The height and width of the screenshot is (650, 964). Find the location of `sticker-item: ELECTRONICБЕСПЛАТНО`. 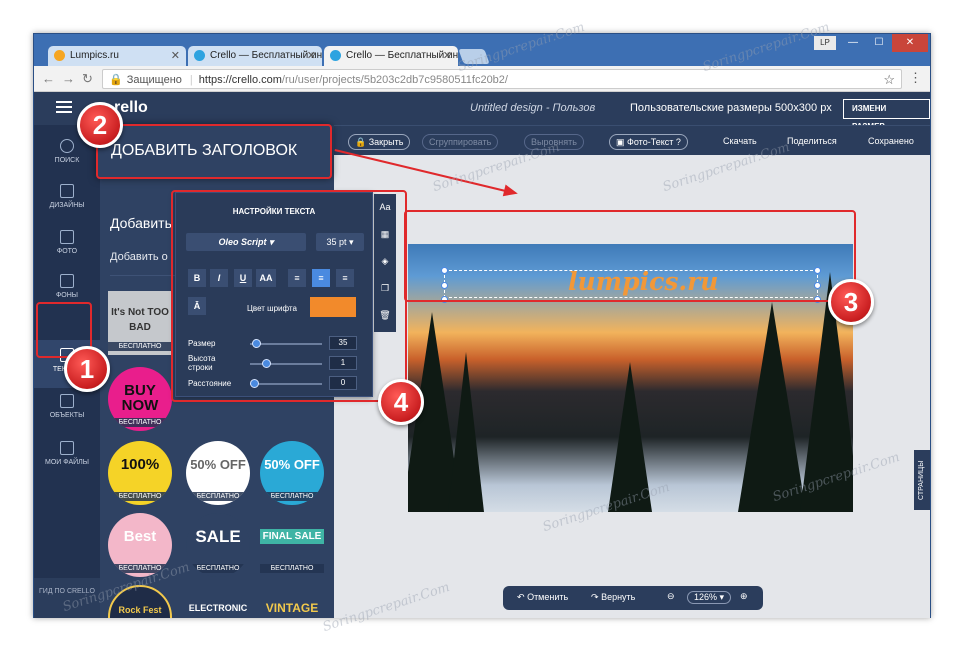

sticker-item: ELECTRONICБЕСПЛАТНО is located at coordinates (218, 601).